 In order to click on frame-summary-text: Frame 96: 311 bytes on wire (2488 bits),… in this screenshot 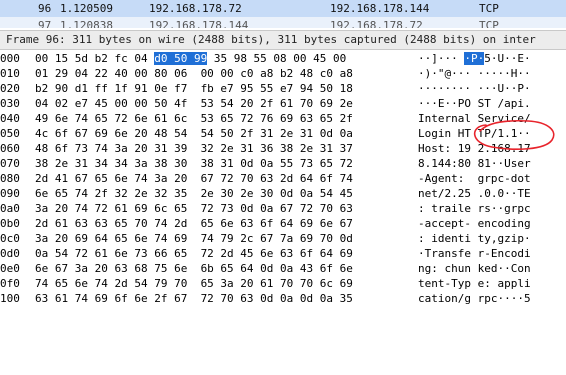, I will do `click(271, 39)`.